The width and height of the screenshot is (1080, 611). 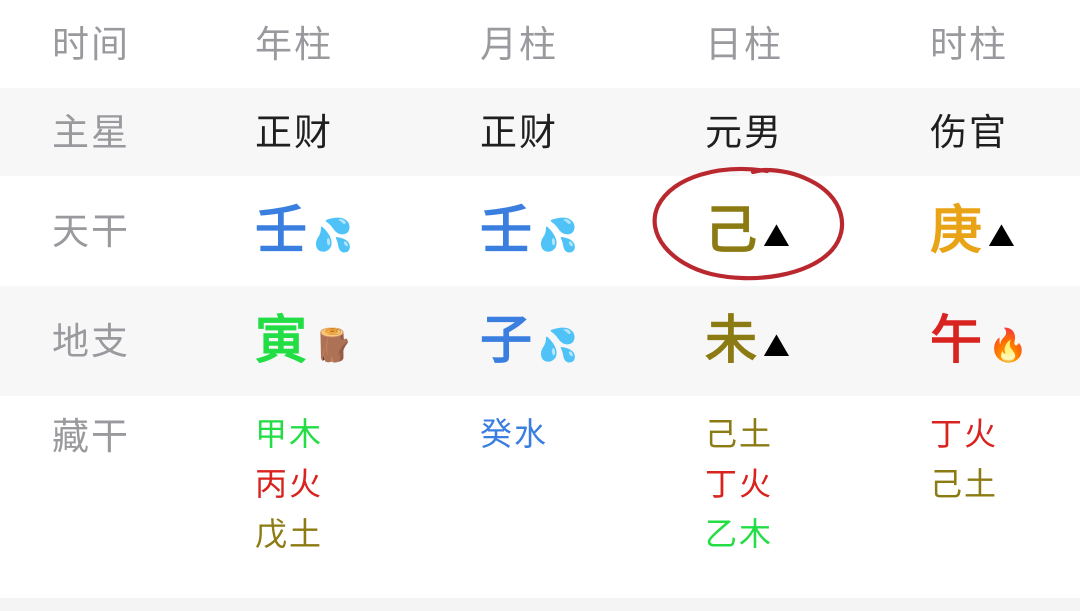 What do you see at coordinates (294, 44) in the screenshot?
I see `column-header-year-label: 年柱` at bounding box center [294, 44].